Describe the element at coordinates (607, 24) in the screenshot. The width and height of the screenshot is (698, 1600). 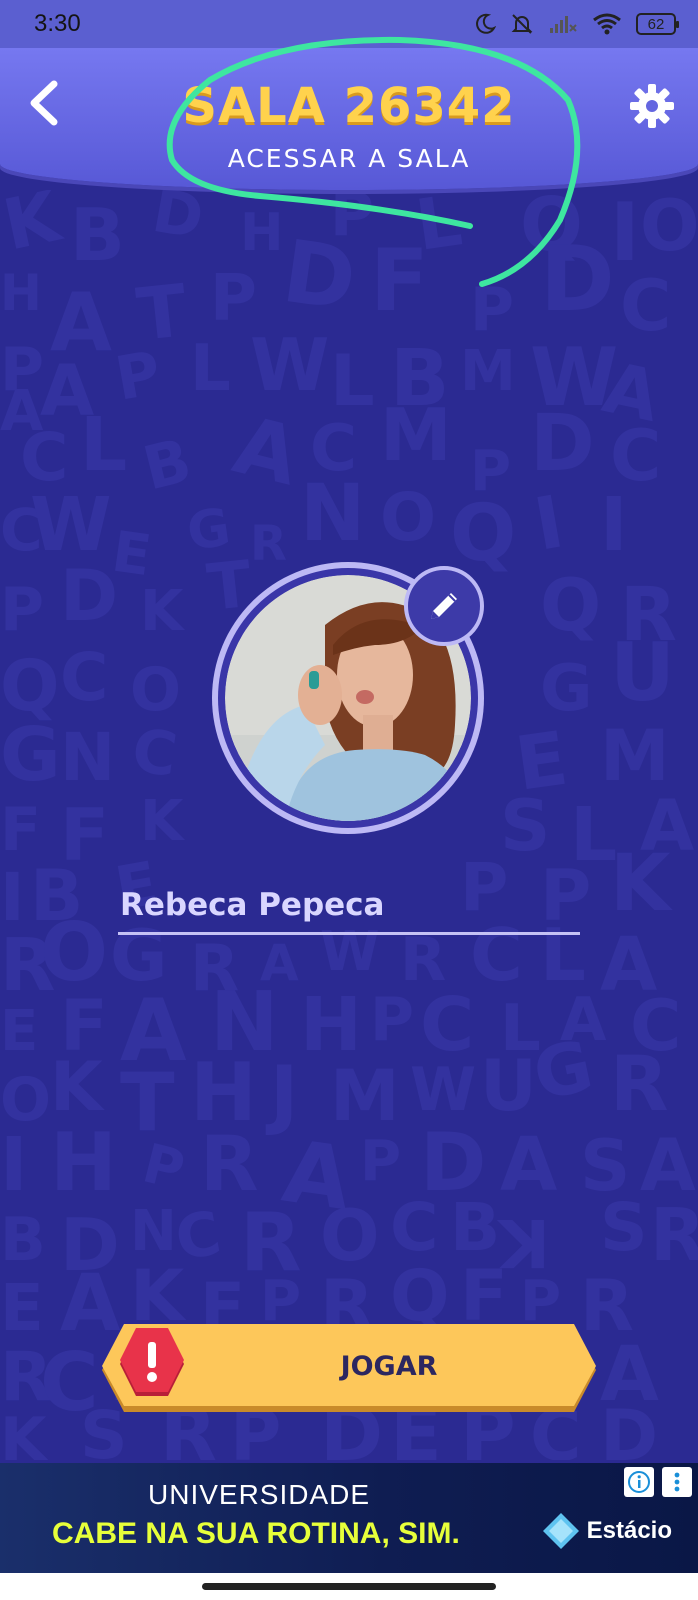
I see `wifi-icon` at that location.